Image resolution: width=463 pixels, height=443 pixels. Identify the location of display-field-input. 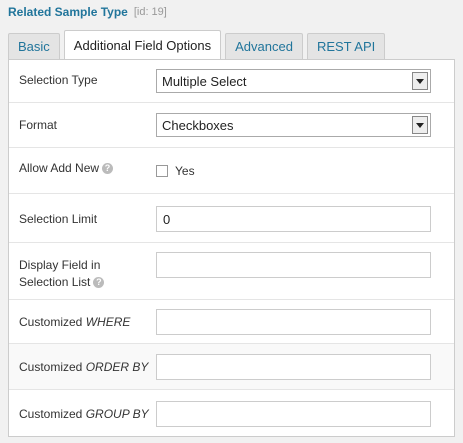
(293, 265).